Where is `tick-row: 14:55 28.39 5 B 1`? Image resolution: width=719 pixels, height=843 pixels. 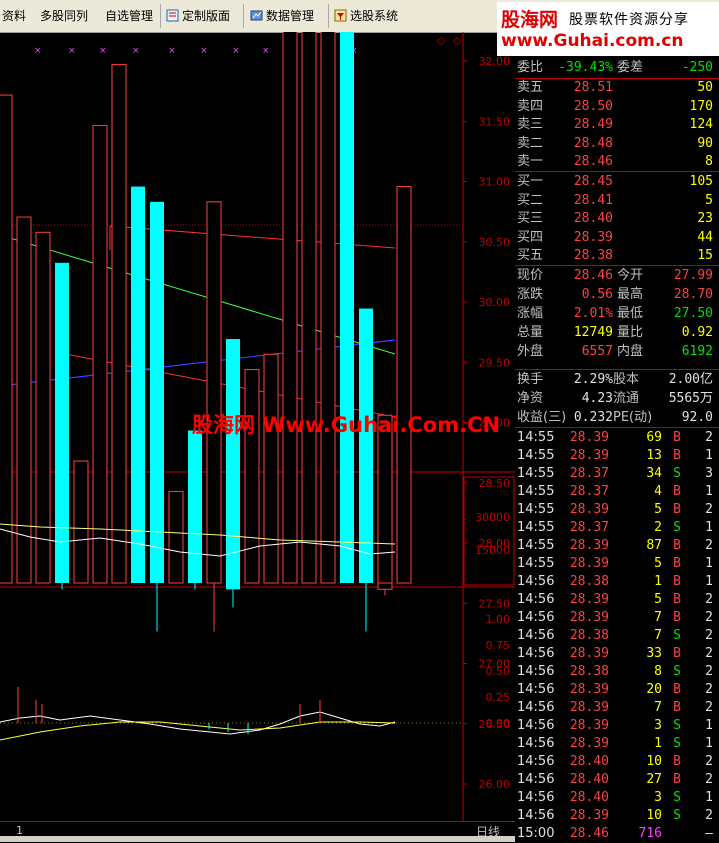 tick-row: 14:55 28.39 5 B 1 is located at coordinates (617, 564).